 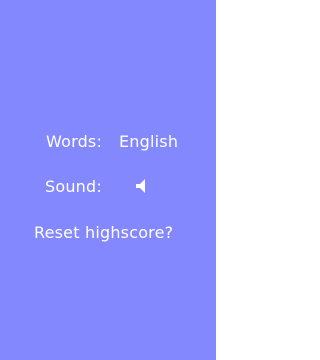 What do you see at coordinates (73, 186) in the screenshot?
I see `sound-label: Sound:` at bounding box center [73, 186].